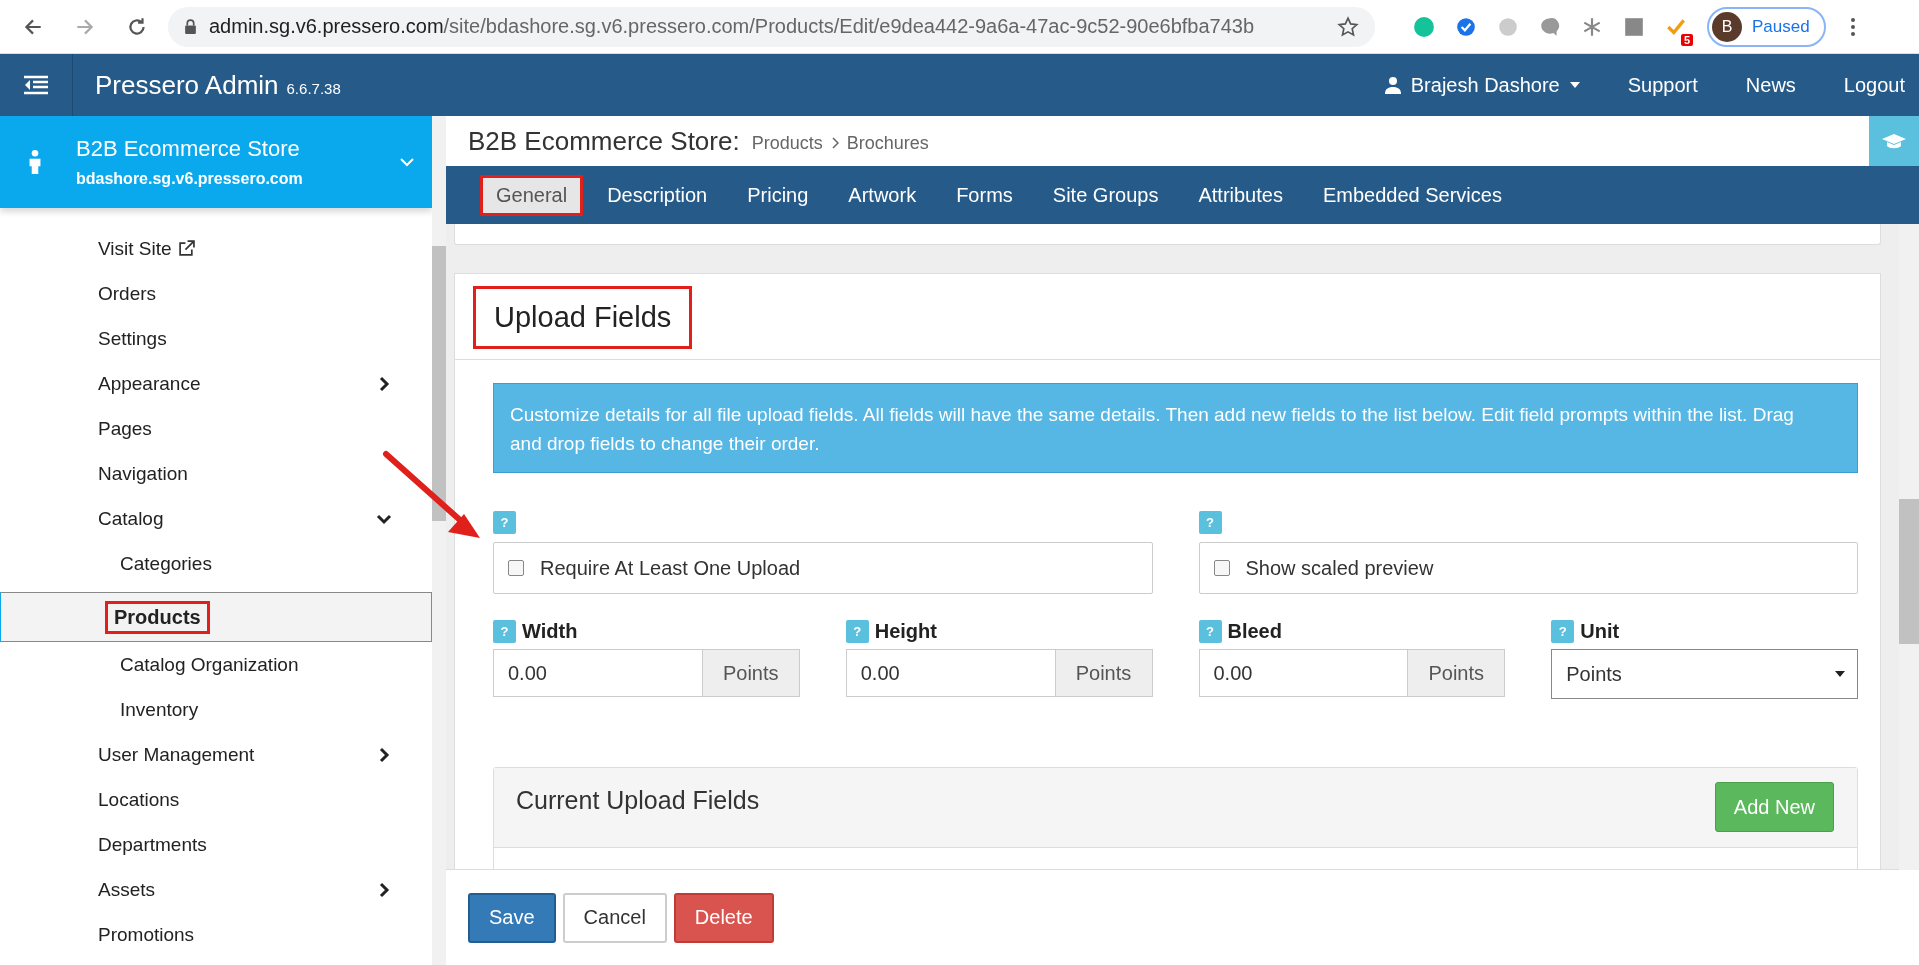 This screenshot has height=965, width=1919. What do you see at coordinates (1254, 631) in the screenshot?
I see `field-label: Bleed` at bounding box center [1254, 631].